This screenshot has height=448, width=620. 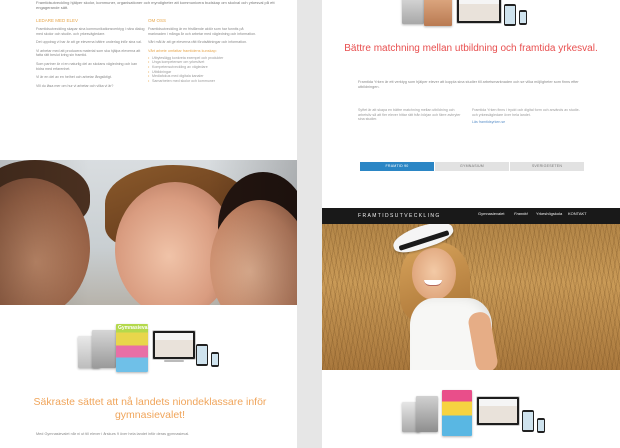 I want to click on tab-sverigeseten: Sverigeseten, so click(x=547, y=166).